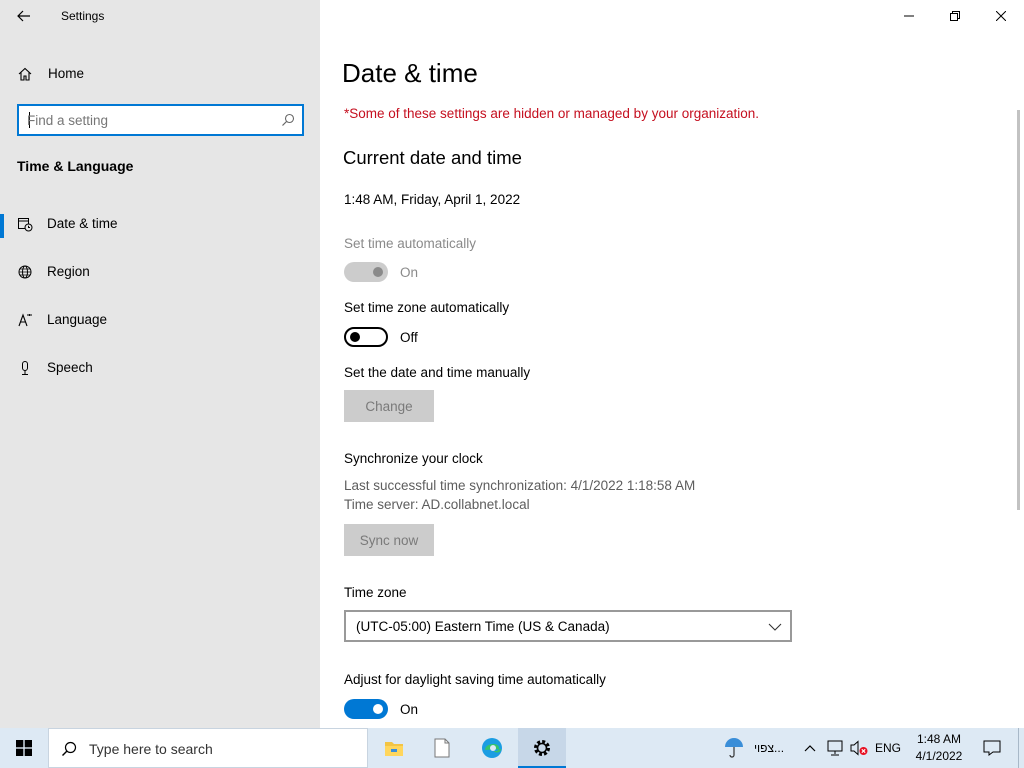 This screenshot has height=768, width=1024. I want to click on action-center-button, so click(992, 748).